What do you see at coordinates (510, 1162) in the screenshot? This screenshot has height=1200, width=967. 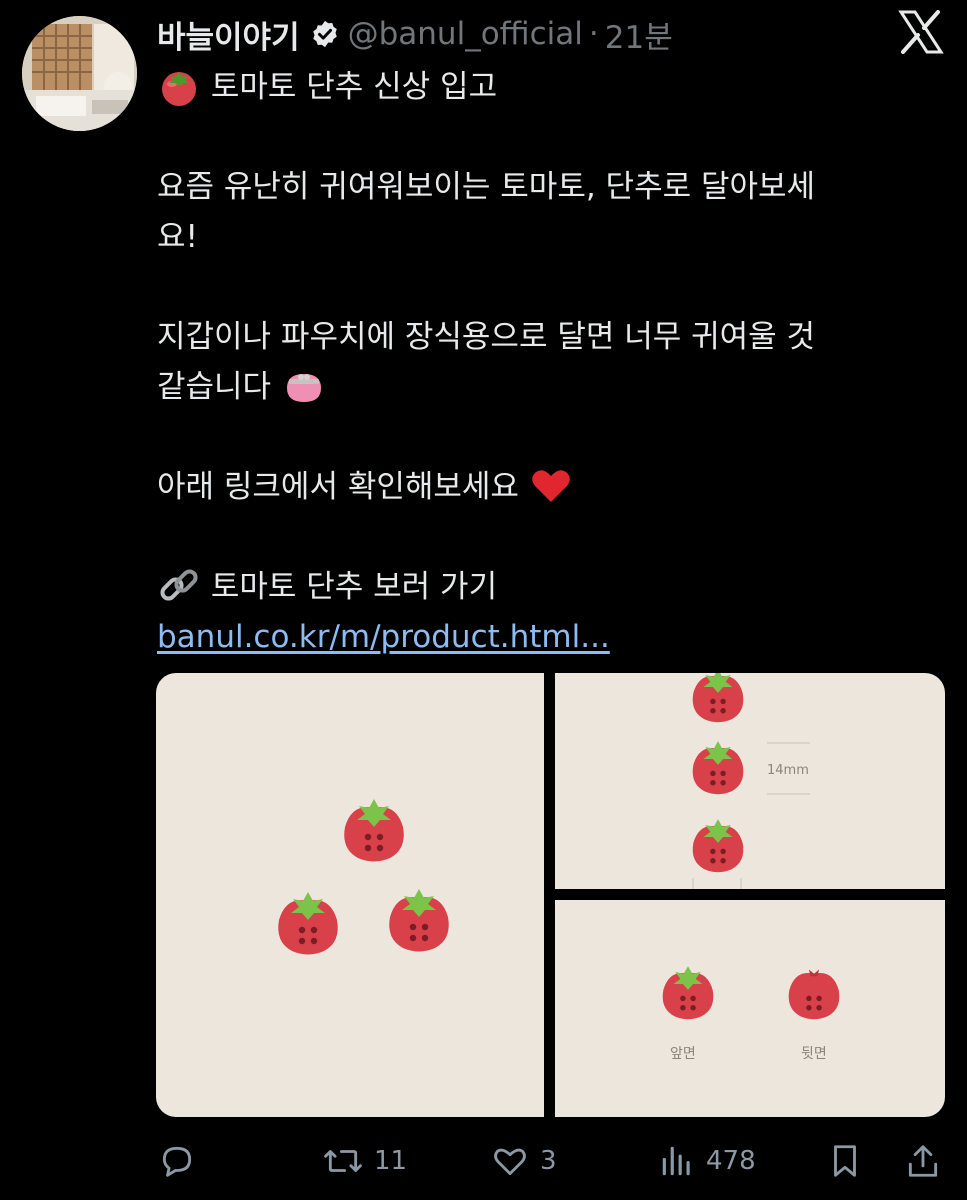 I see `heart-icon` at bounding box center [510, 1162].